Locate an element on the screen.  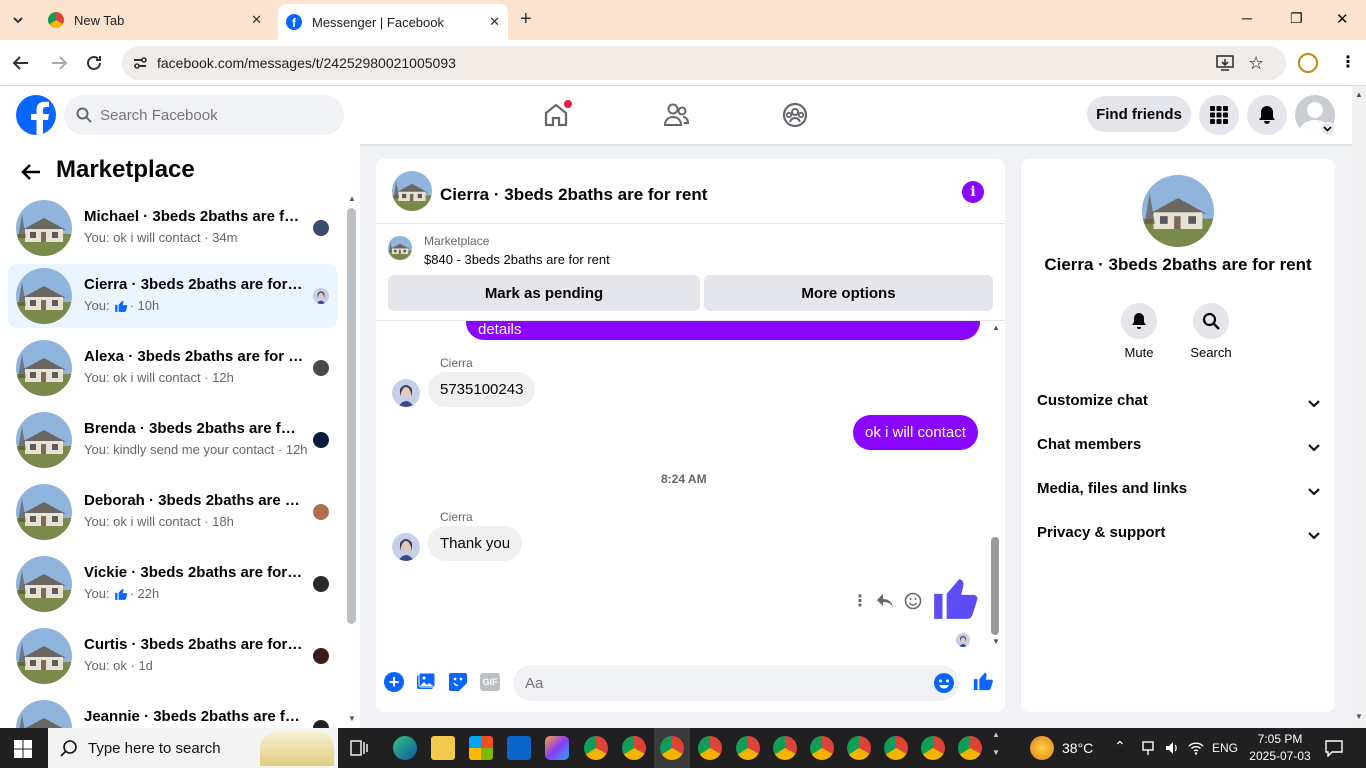
network-plug-icon is located at coordinates (1148, 748).